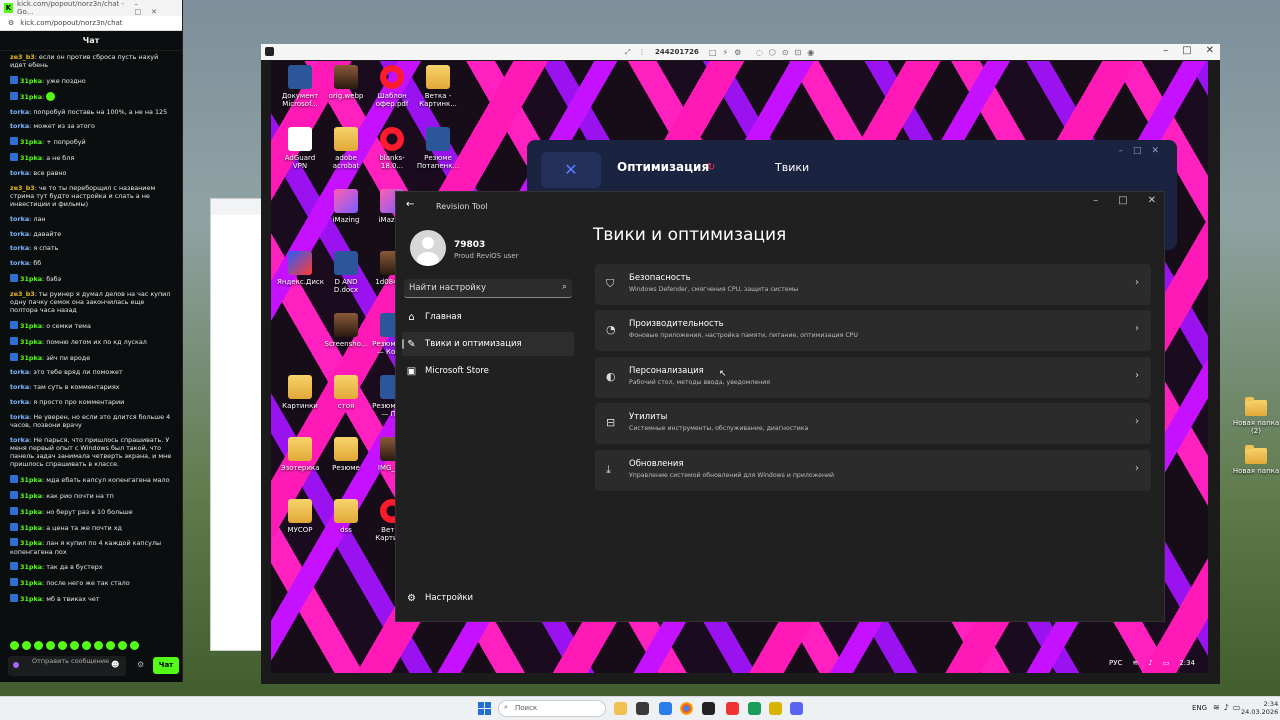 The image size is (1280, 720). I want to click on guest-desktop-icon: D AND D.docx, so click(346, 272).